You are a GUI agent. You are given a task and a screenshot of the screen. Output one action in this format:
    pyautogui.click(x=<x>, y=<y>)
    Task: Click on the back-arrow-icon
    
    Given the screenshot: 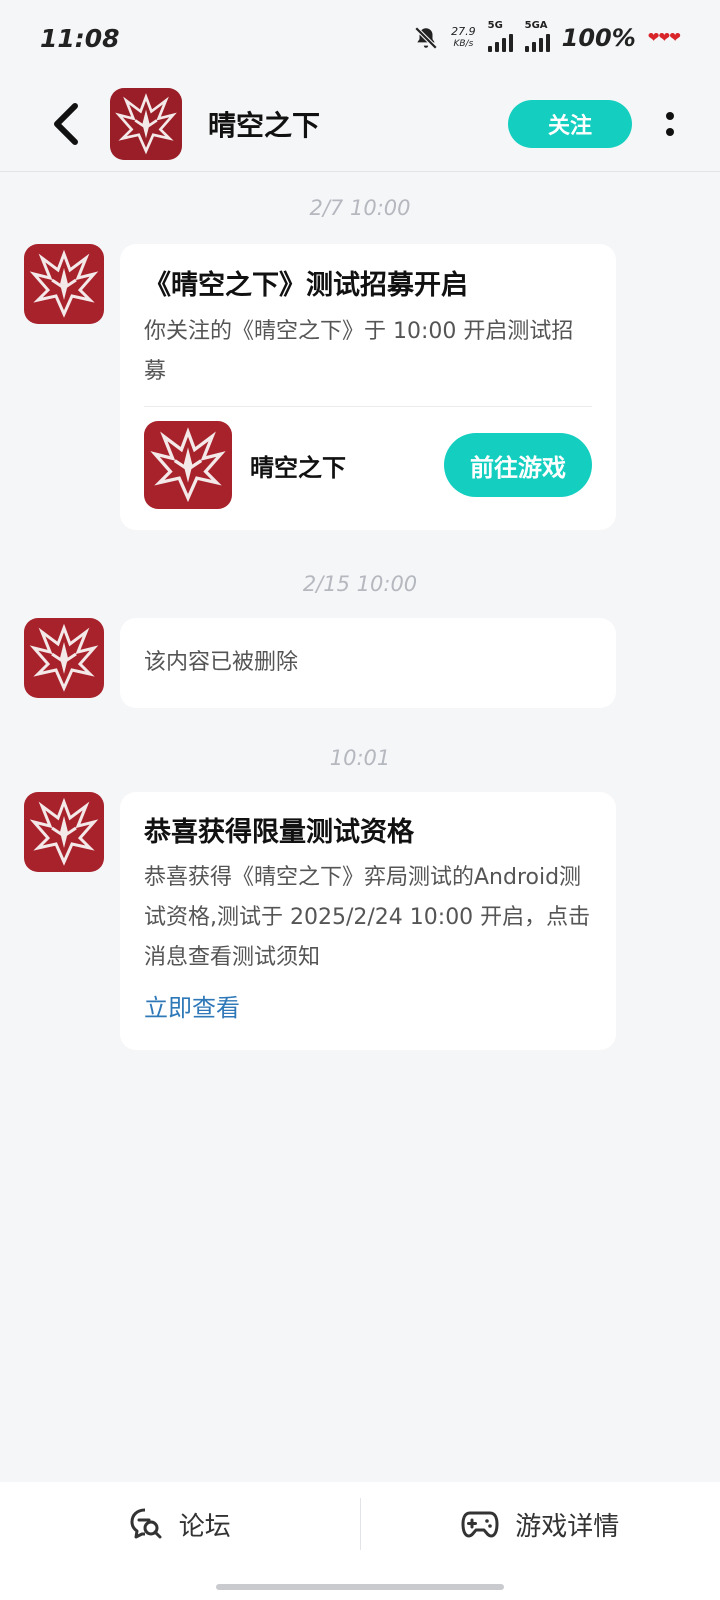 What is the action you would take?
    pyautogui.click(x=66, y=123)
    